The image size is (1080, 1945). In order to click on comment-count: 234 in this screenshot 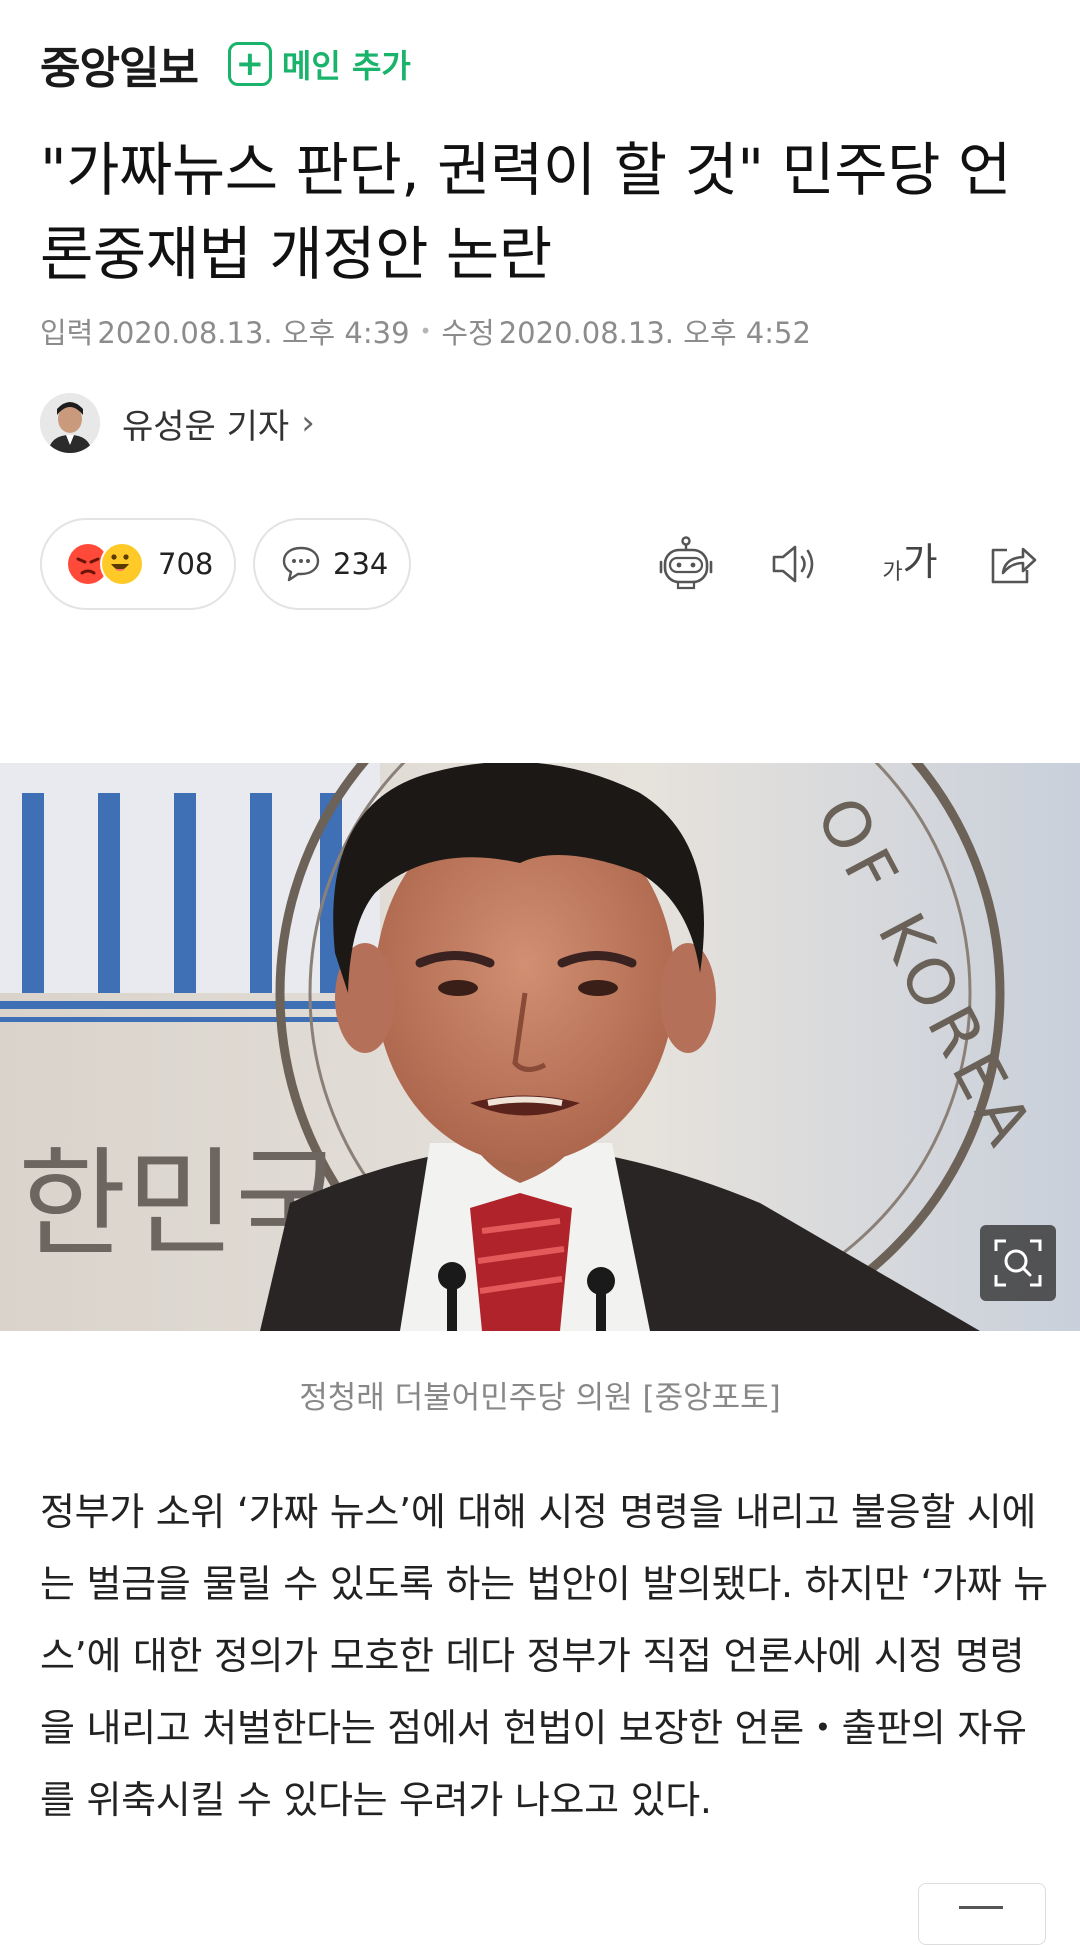, I will do `click(361, 564)`.